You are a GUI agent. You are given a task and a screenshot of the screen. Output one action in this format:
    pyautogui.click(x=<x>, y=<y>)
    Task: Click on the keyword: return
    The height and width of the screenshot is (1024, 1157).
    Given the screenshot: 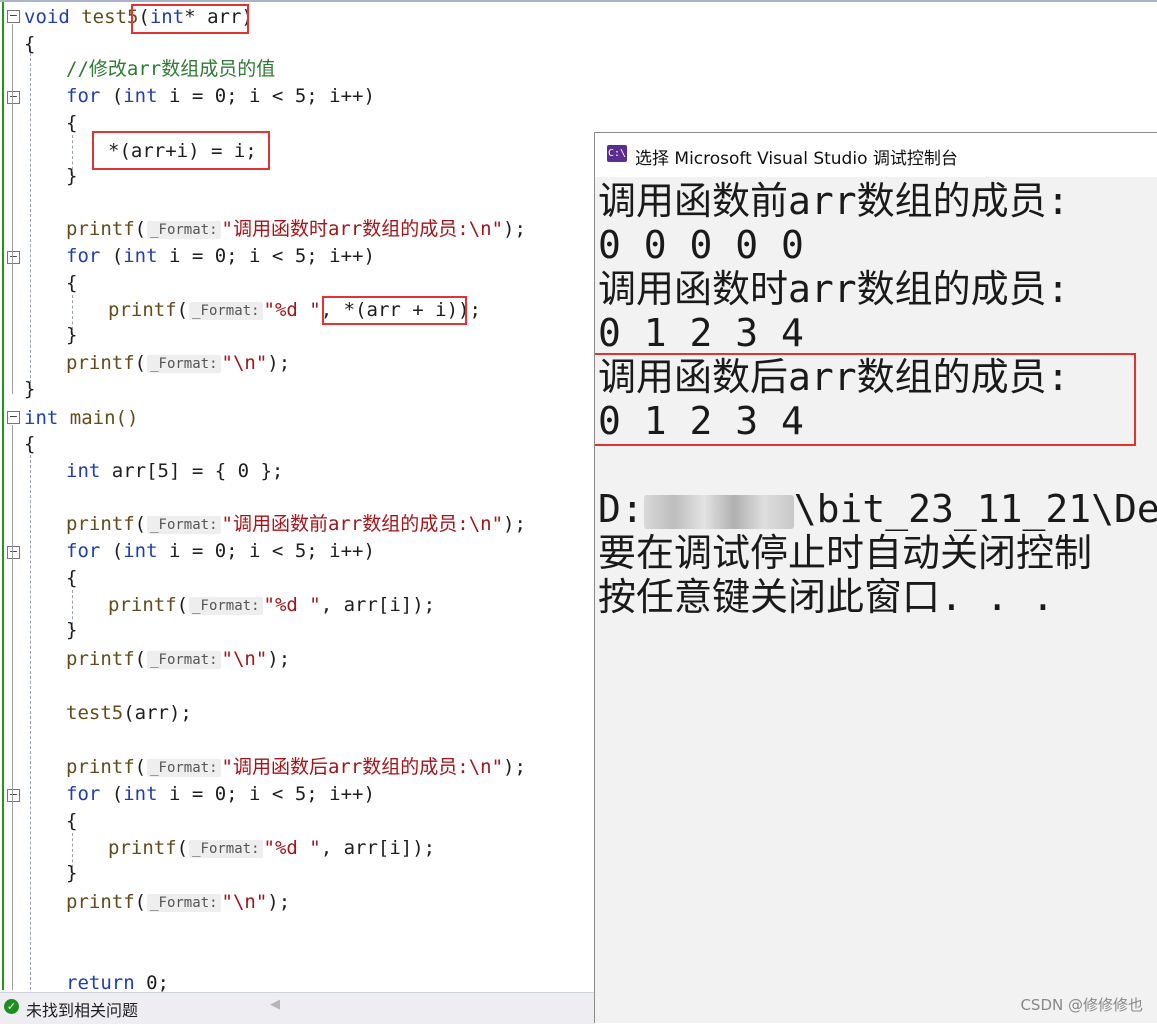 What is the action you would take?
    pyautogui.click(x=100, y=983)
    